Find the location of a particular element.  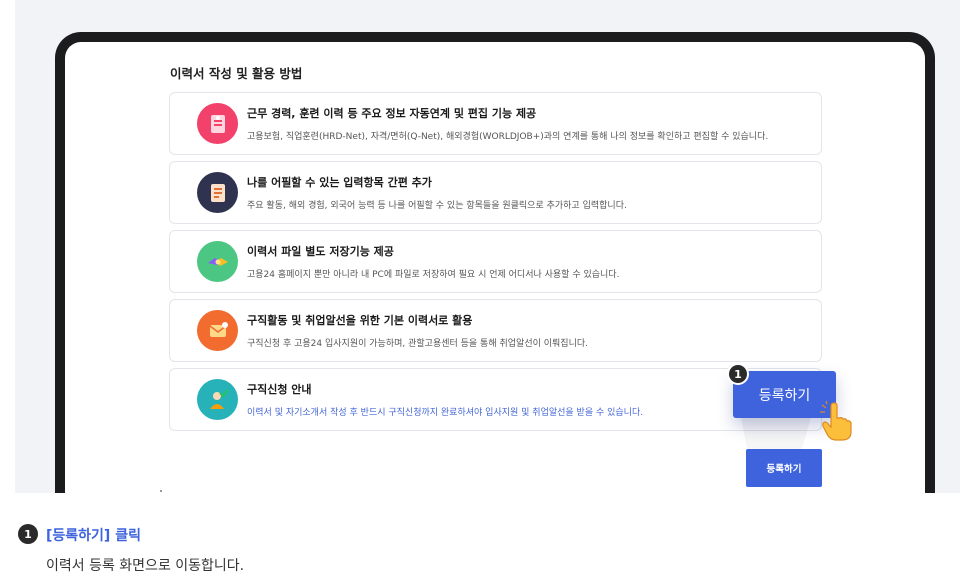

person-check-icon is located at coordinates (217, 399).